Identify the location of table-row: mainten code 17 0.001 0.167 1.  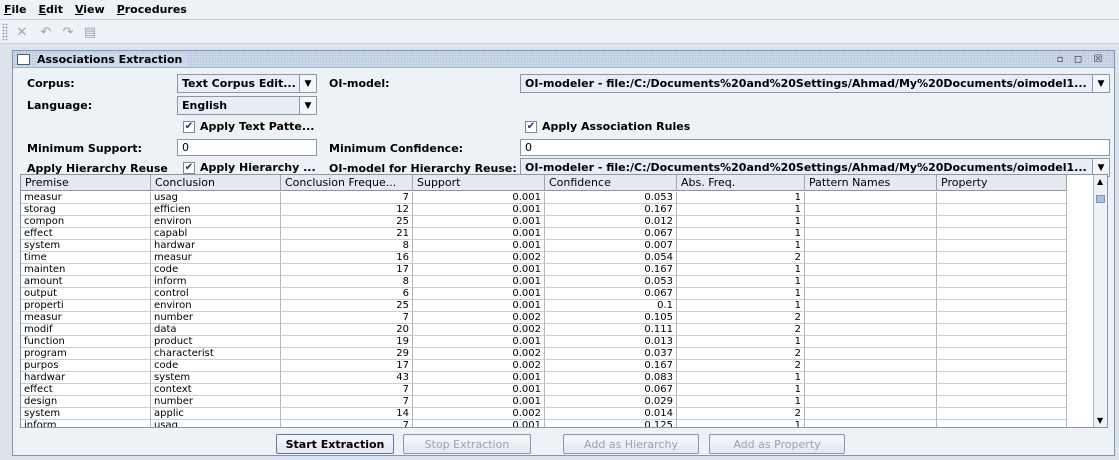
(544, 270).